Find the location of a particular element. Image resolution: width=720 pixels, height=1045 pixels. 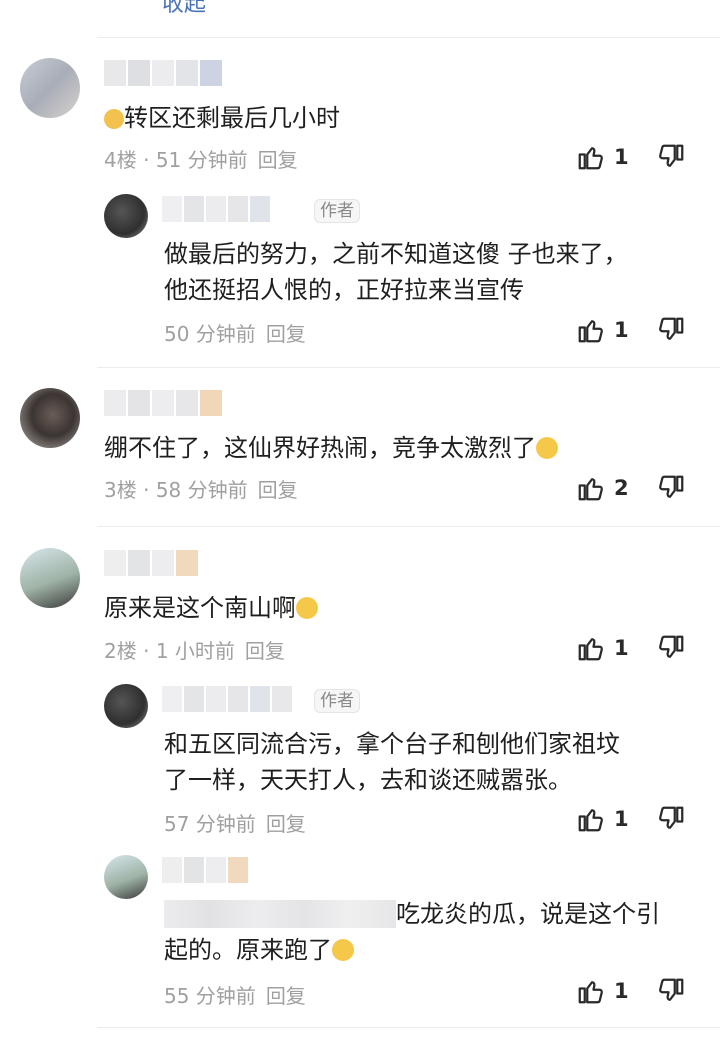

floor-number: 4楼 is located at coordinates (120, 160).